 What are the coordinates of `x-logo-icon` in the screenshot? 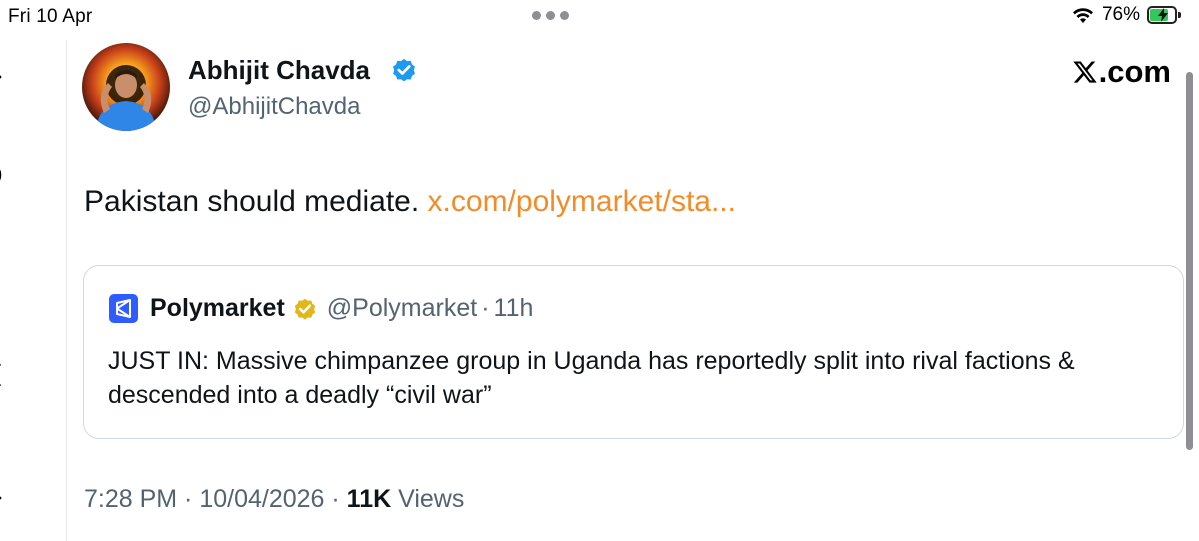 It's located at (1084, 72).